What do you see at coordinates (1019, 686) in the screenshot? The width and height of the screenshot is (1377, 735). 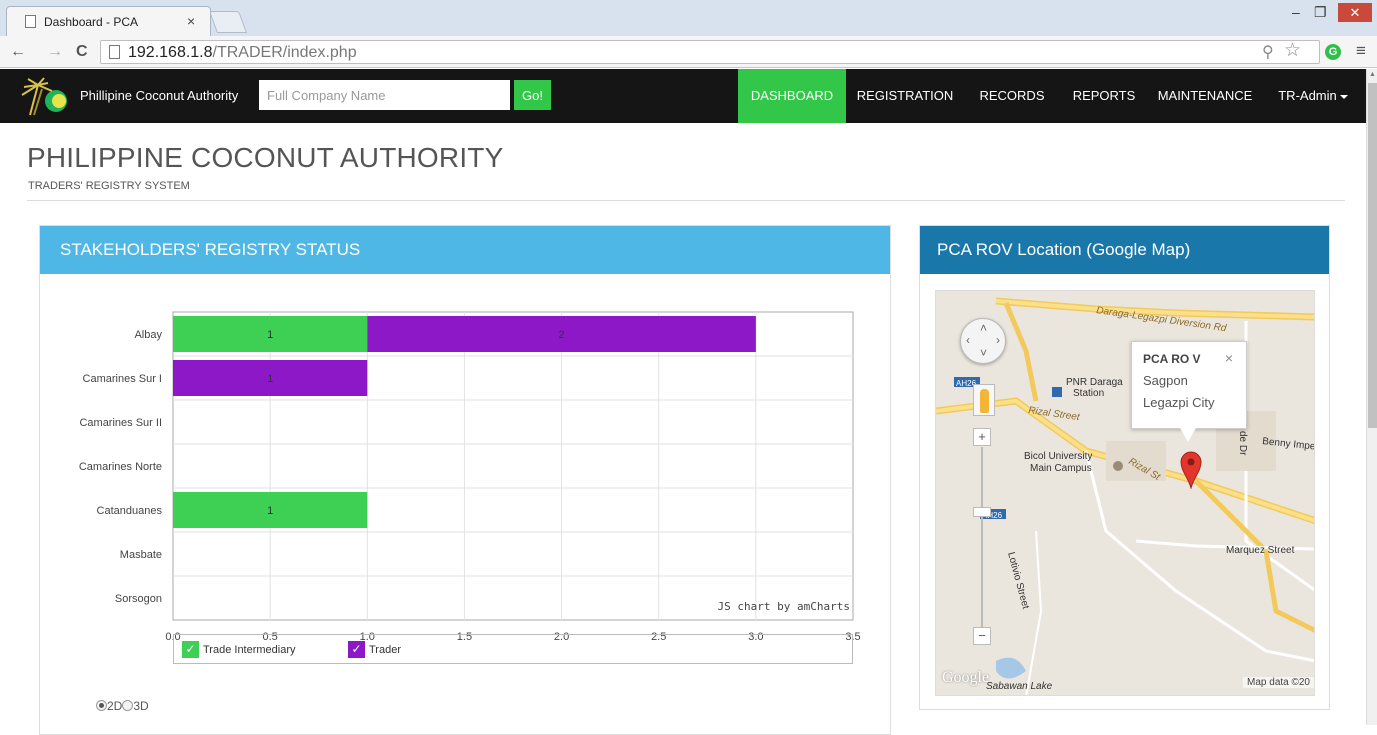 I see `map-label-sabawan: Sabawan Lake` at bounding box center [1019, 686].